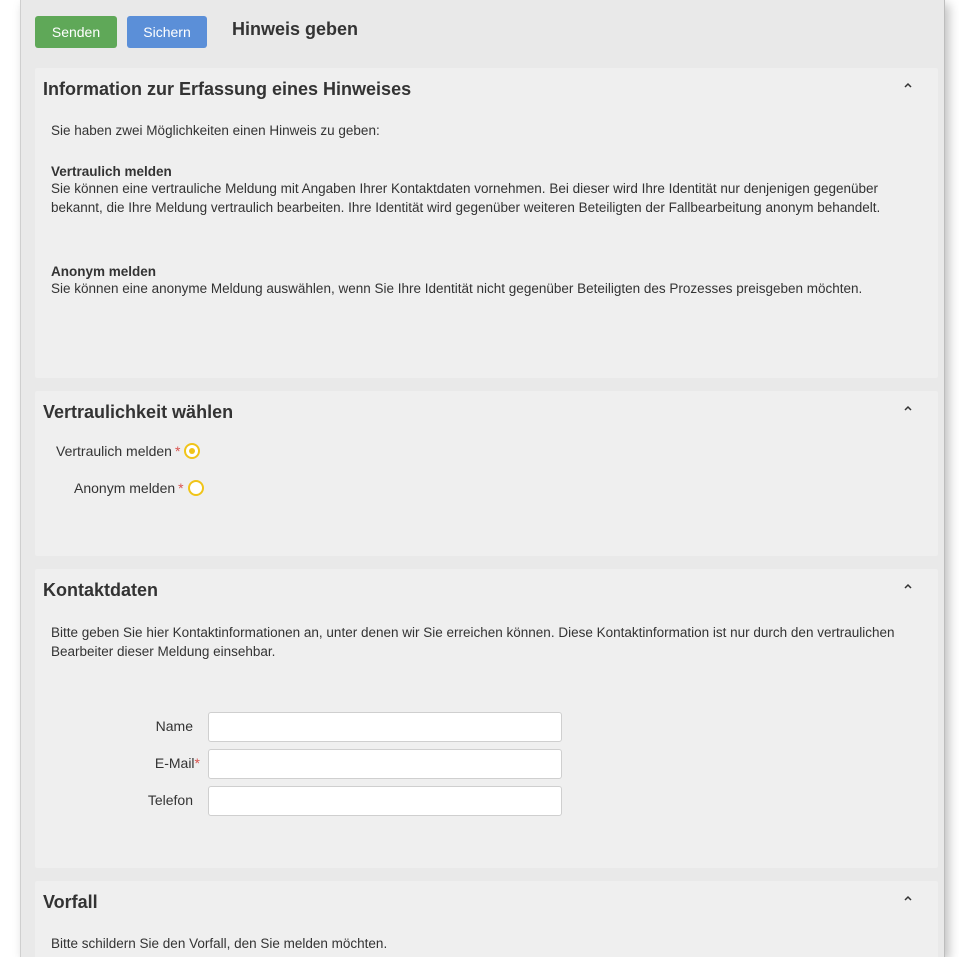 The height and width of the screenshot is (957, 959). What do you see at coordinates (76, 32) in the screenshot?
I see `send-button: Senden` at bounding box center [76, 32].